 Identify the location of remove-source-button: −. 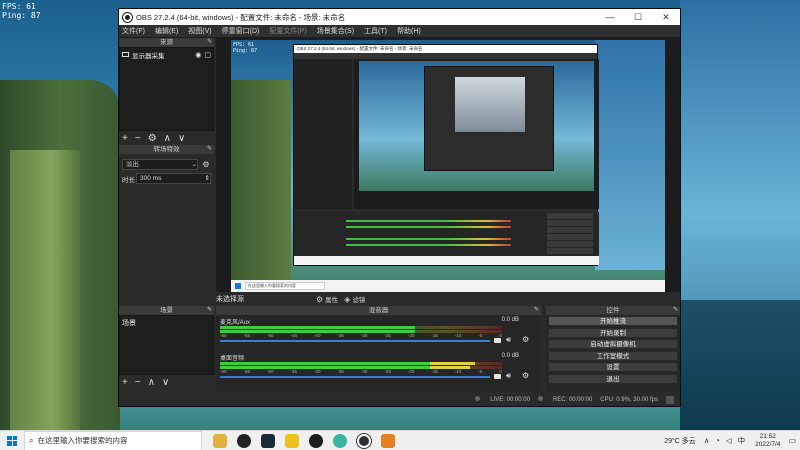
(138, 138).